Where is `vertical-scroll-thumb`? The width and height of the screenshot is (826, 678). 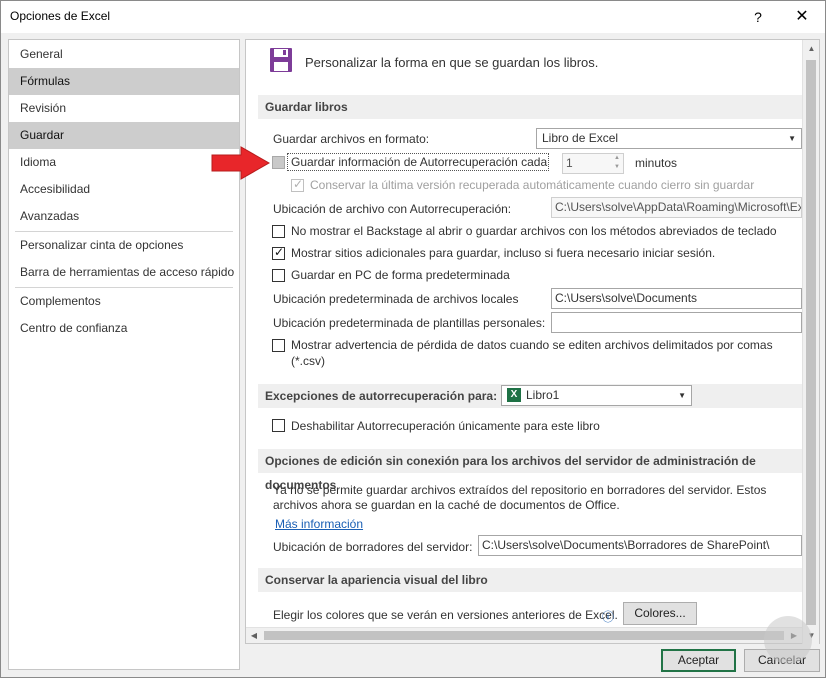
vertical-scroll-thumb is located at coordinates (811, 342).